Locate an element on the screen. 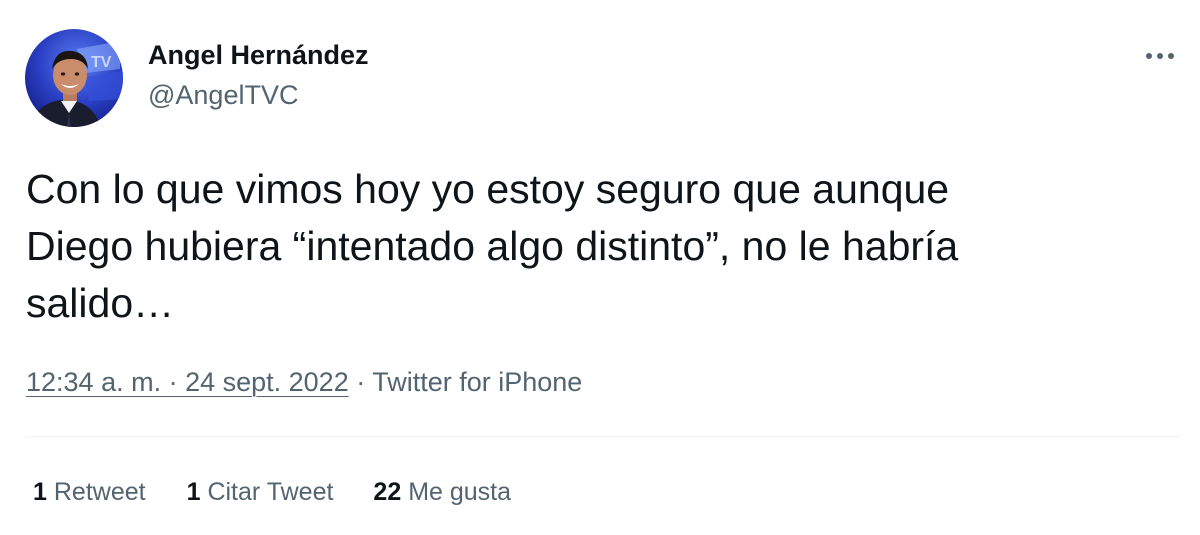 The width and height of the screenshot is (1200, 535). tweet-stats: 1 Retweet 1 Citar Tweet 22 Me gusta is located at coordinates (272, 492).